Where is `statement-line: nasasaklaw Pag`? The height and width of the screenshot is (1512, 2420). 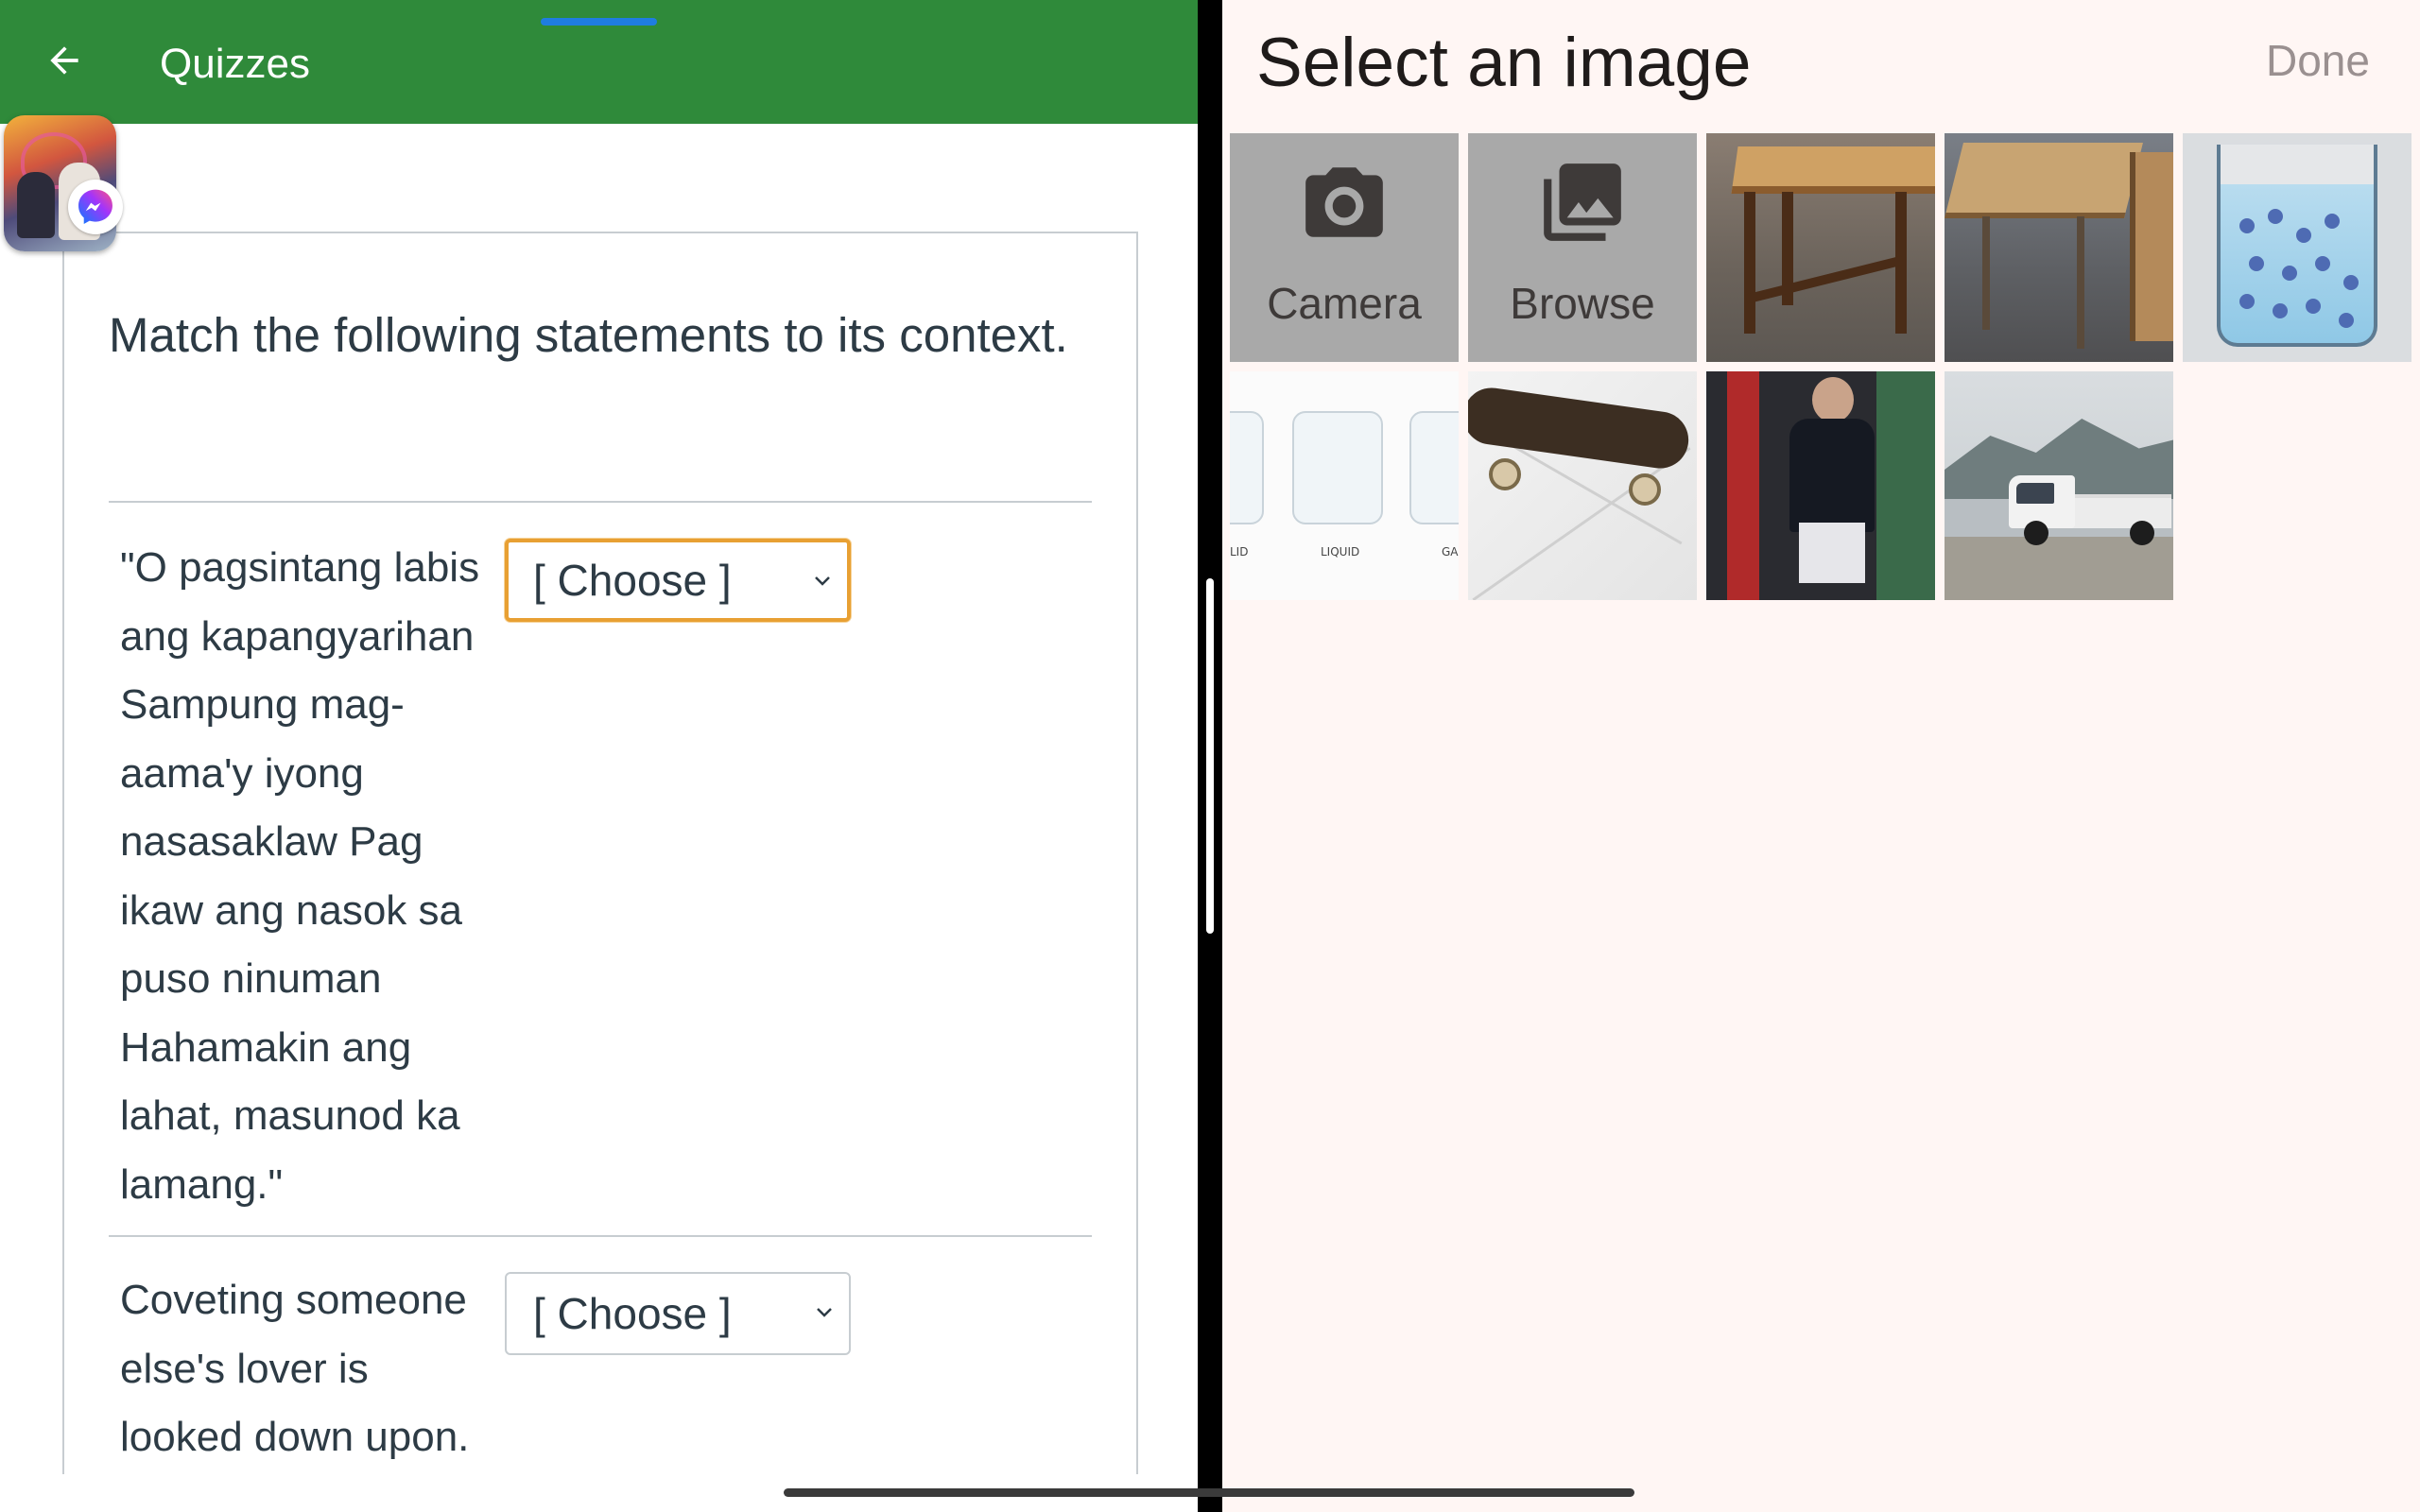
statement-line: nasasaklaw Pag is located at coordinates (272, 841).